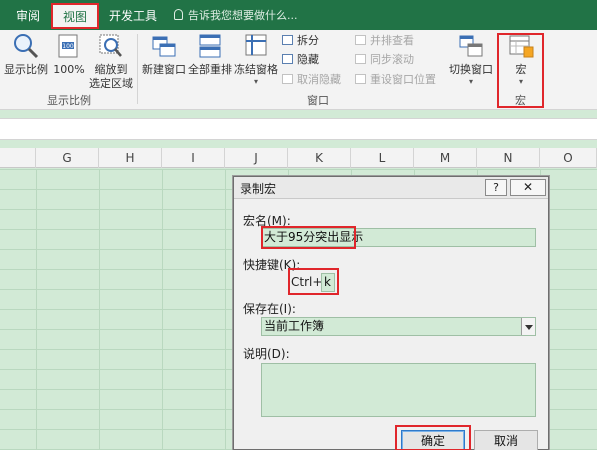 The height and width of the screenshot is (450, 597). Describe the element at coordinates (69, 100) in the screenshot. I see `group-zoom-label: 显示比例` at that location.